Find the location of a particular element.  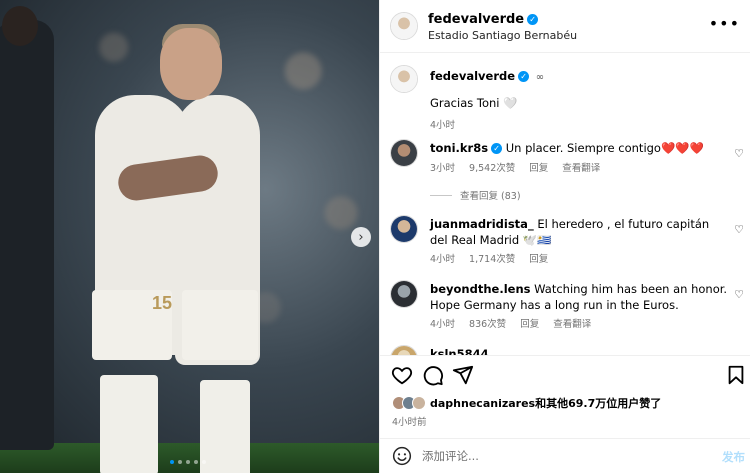

comment-text: Un placer. Siempre contigo❤️❤️❤️ is located at coordinates (604, 148).